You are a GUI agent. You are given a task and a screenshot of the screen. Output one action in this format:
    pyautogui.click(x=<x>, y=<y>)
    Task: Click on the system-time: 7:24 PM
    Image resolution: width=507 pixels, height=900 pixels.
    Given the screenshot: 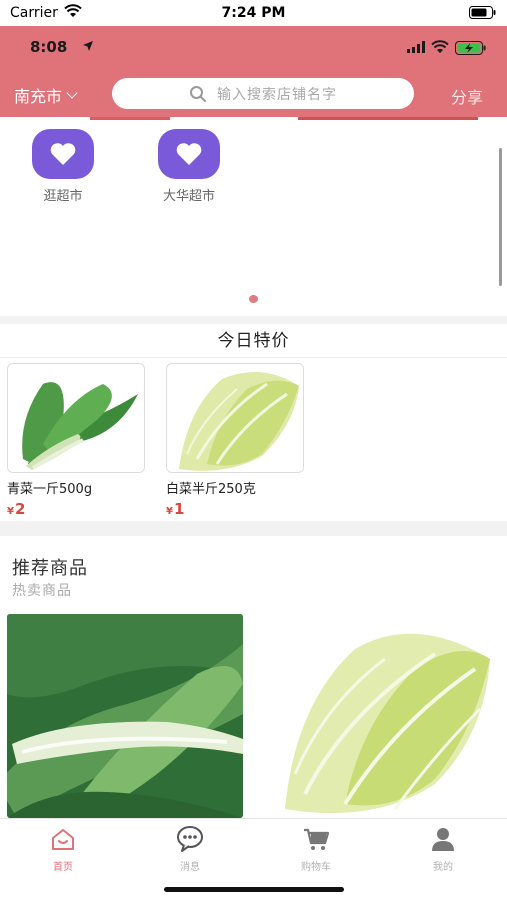 What is the action you would take?
    pyautogui.click(x=253, y=13)
    